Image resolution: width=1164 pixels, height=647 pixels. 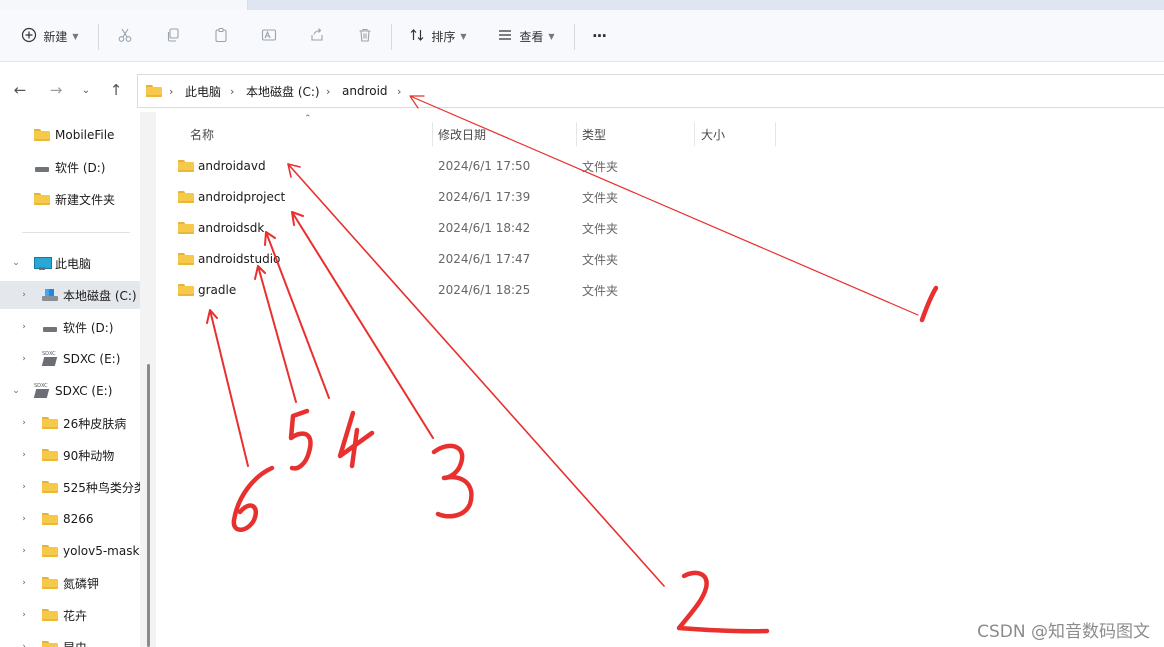 I want to click on table-row: androidavd 2024/6/1 17:50 文件夹, so click(x=528, y=166).